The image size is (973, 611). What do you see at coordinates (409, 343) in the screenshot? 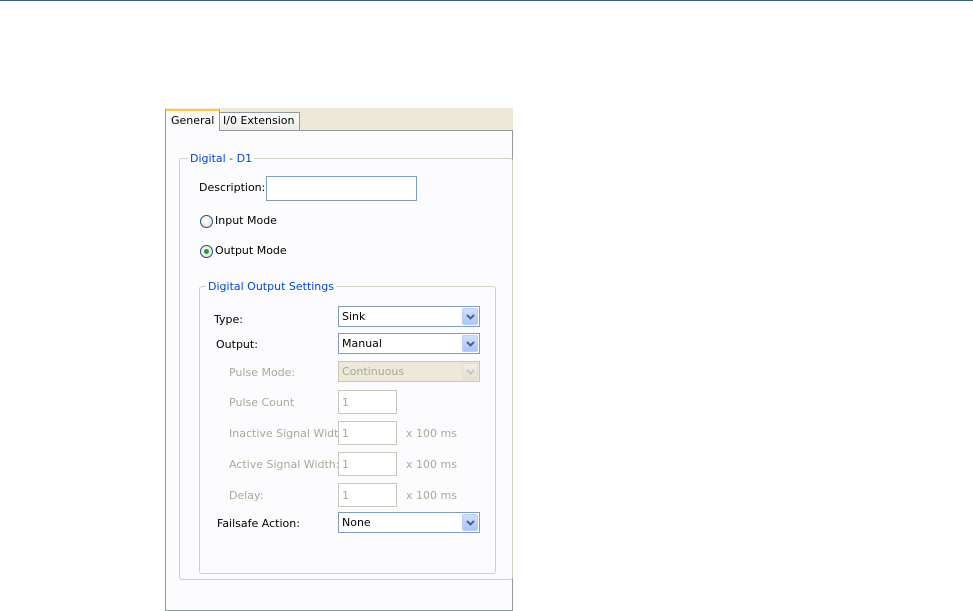
I see `output-dropdown: Manual` at bounding box center [409, 343].